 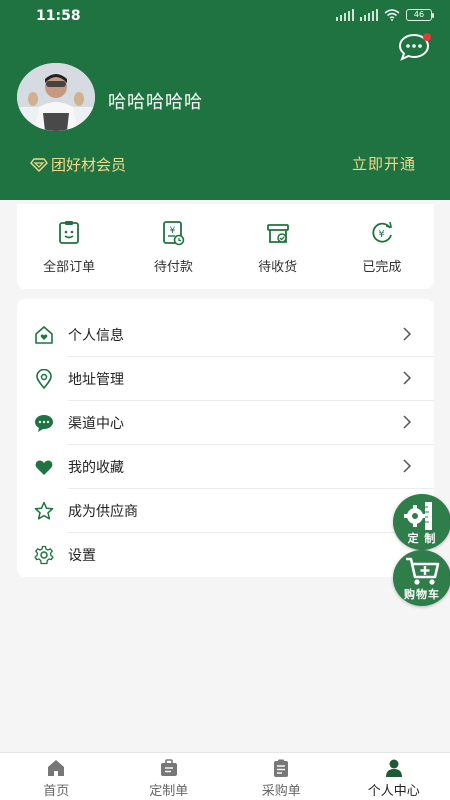 I want to click on clipboard-face-icon, so click(x=69, y=232).